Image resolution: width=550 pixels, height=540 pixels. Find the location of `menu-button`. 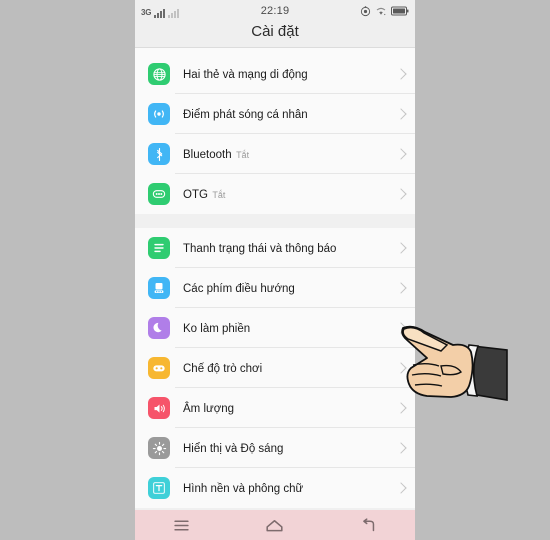

menu-button is located at coordinates (182, 525).